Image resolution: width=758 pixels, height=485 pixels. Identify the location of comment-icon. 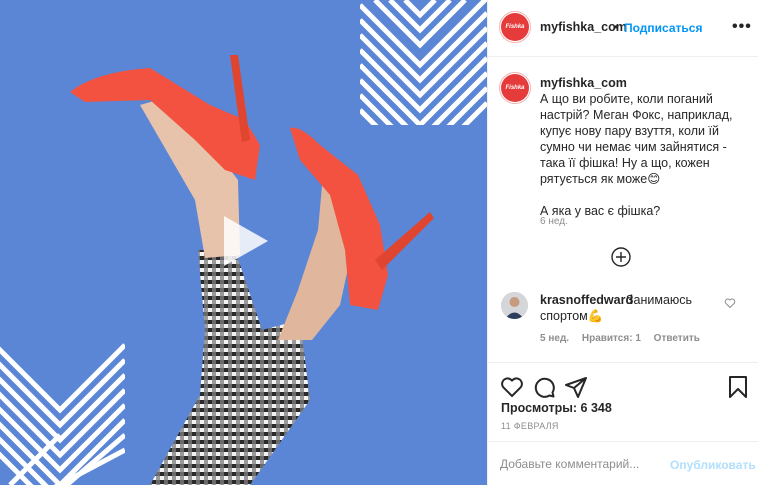
(544, 387).